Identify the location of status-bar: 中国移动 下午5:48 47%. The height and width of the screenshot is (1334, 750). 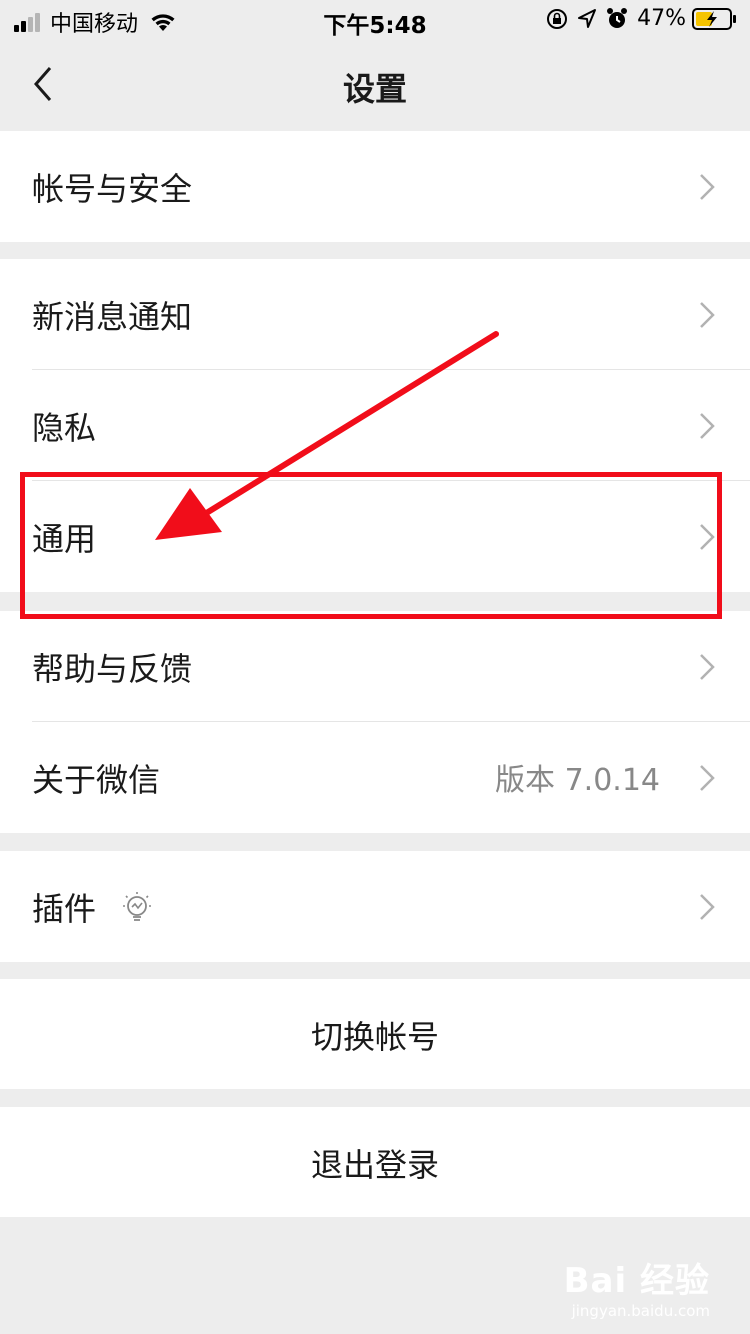
(375, 20).